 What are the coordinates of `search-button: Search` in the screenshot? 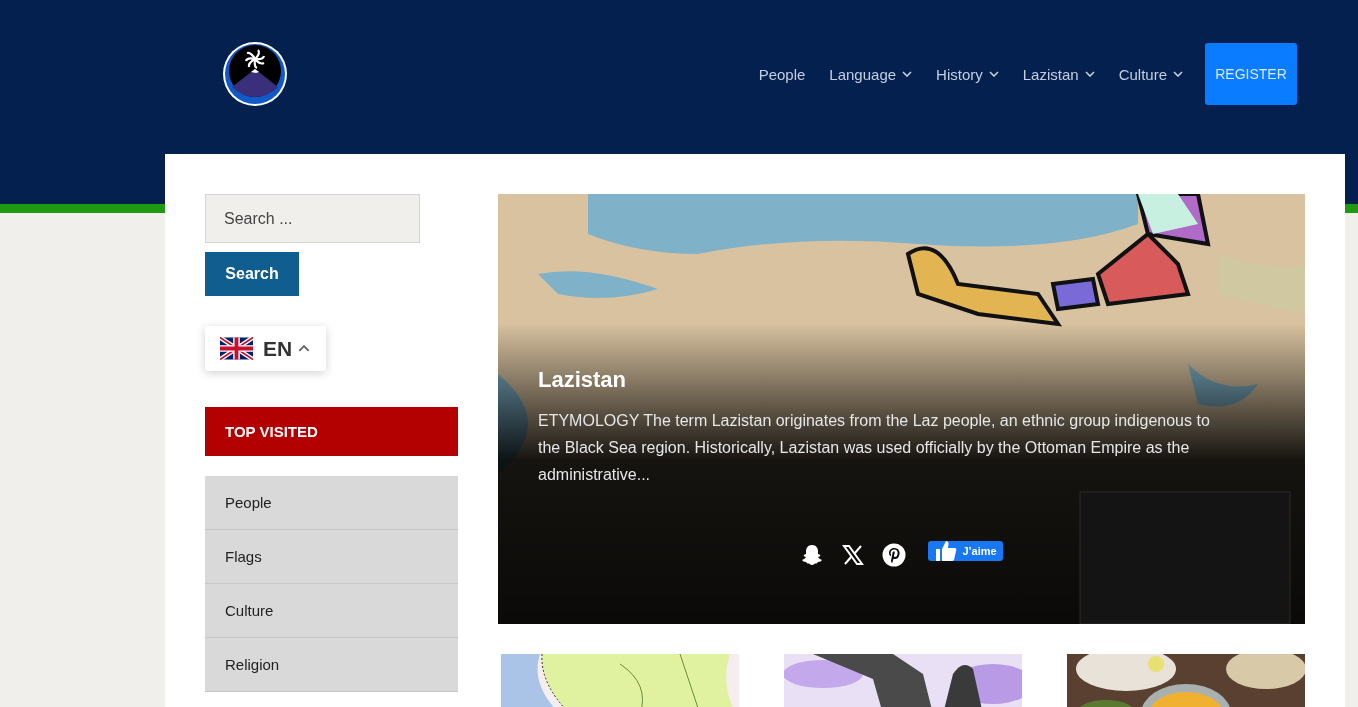 It's located at (252, 274).